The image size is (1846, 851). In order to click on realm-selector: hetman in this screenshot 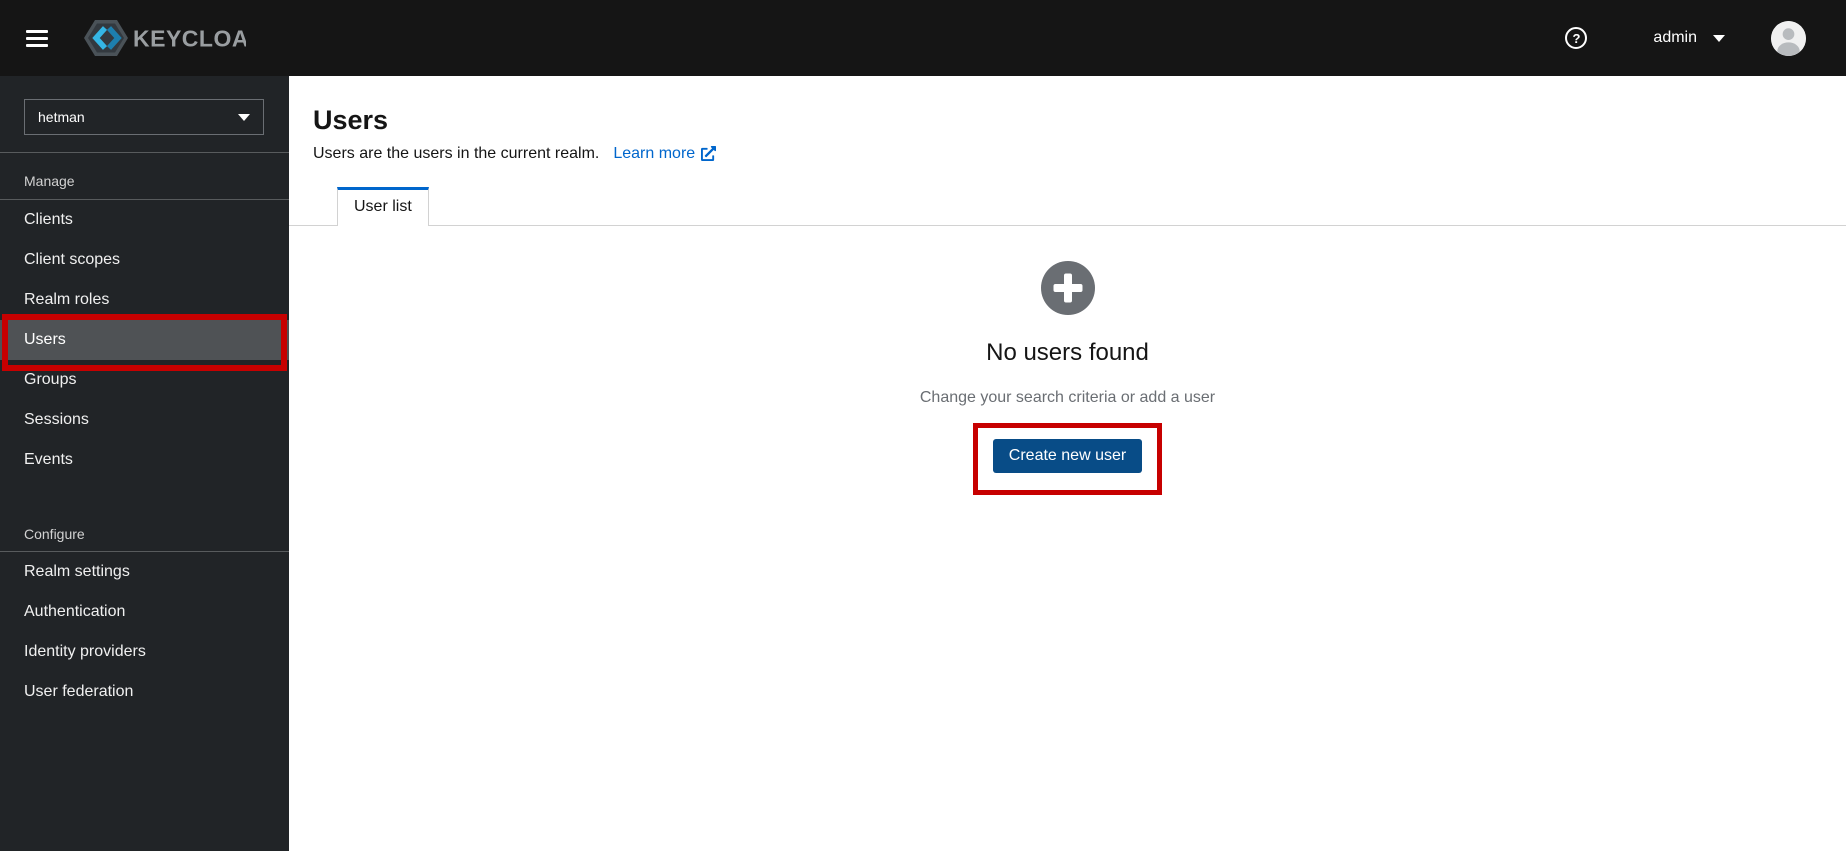, I will do `click(144, 117)`.